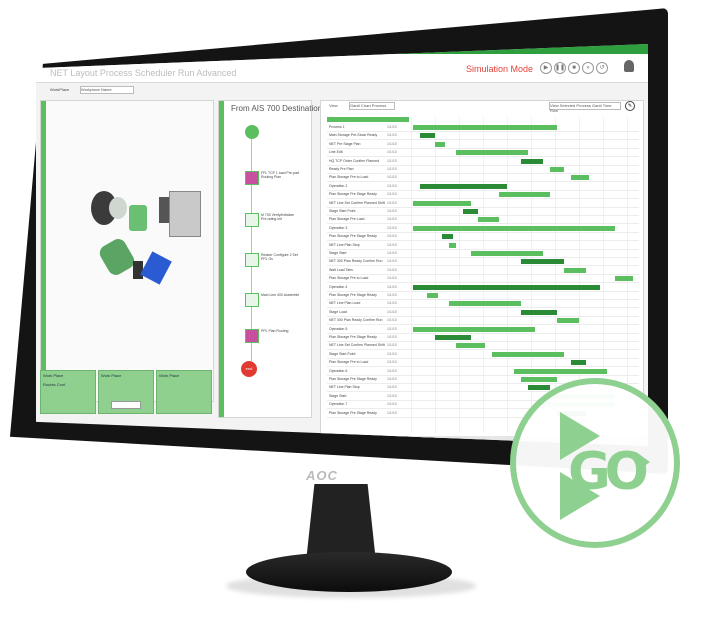  What do you see at coordinates (588, 68) in the screenshot?
I see `step-icon: »` at bounding box center [588, 68].